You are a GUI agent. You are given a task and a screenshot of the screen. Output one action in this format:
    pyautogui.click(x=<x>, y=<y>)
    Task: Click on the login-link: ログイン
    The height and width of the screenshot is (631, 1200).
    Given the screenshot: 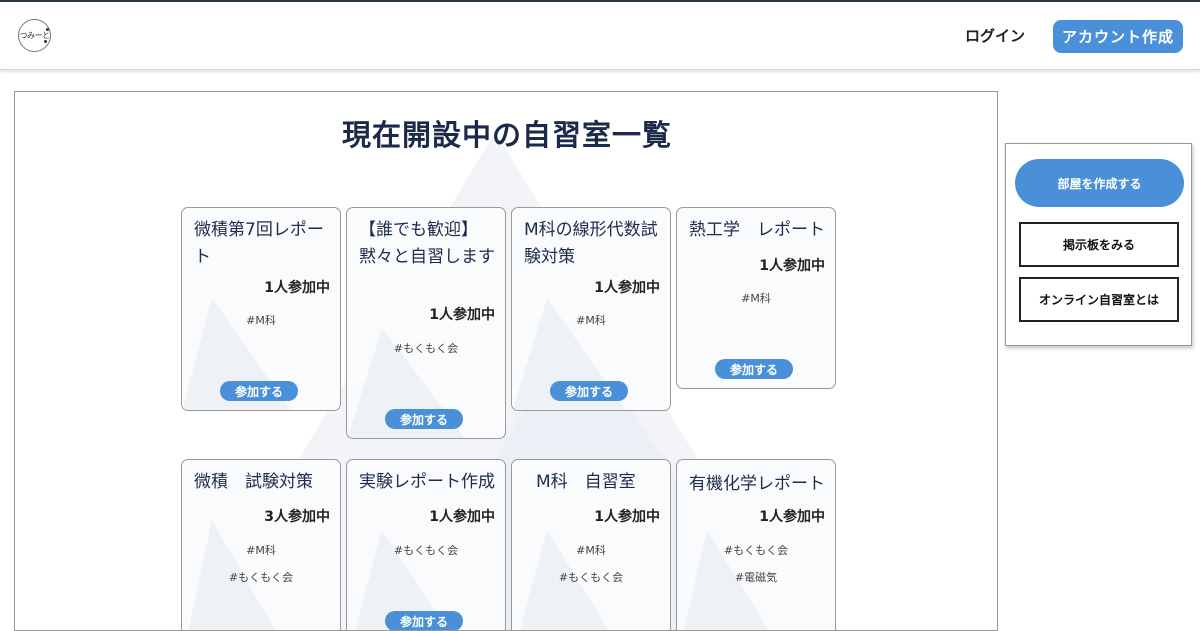 What is the action you would take?
    pyautogui.click(x=995, y=35)
    